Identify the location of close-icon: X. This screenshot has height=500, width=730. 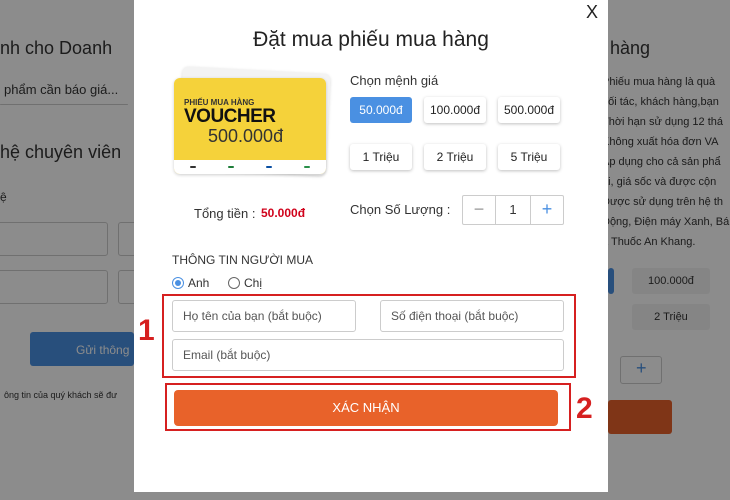
(592, 12).